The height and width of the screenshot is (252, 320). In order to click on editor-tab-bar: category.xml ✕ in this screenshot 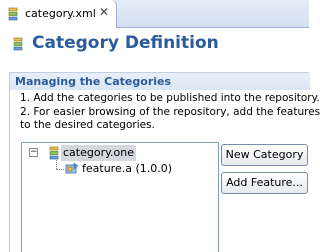, I will do `click(154, 14)`.